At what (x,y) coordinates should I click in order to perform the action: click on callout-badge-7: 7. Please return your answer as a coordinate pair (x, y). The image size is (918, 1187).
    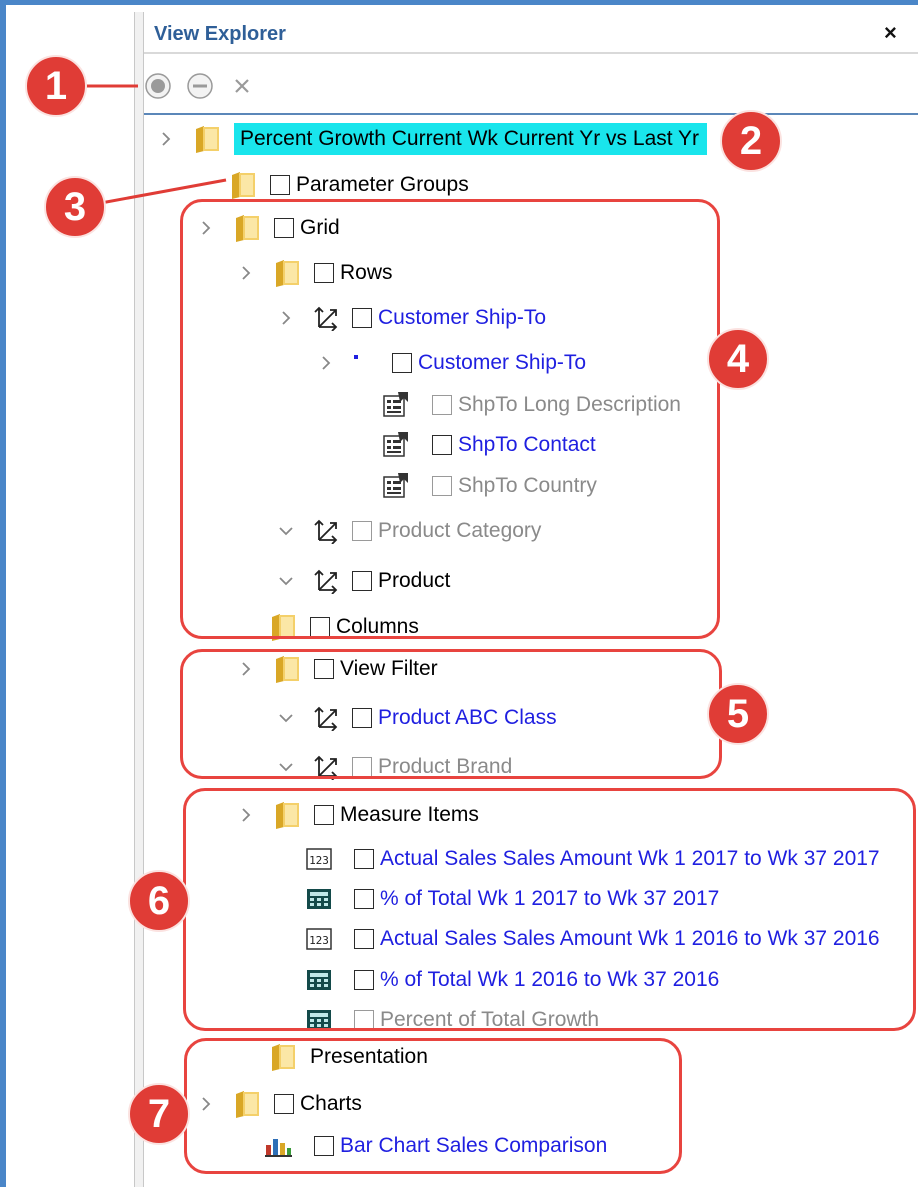
    Looking at the image, I should click on (159, 1114).